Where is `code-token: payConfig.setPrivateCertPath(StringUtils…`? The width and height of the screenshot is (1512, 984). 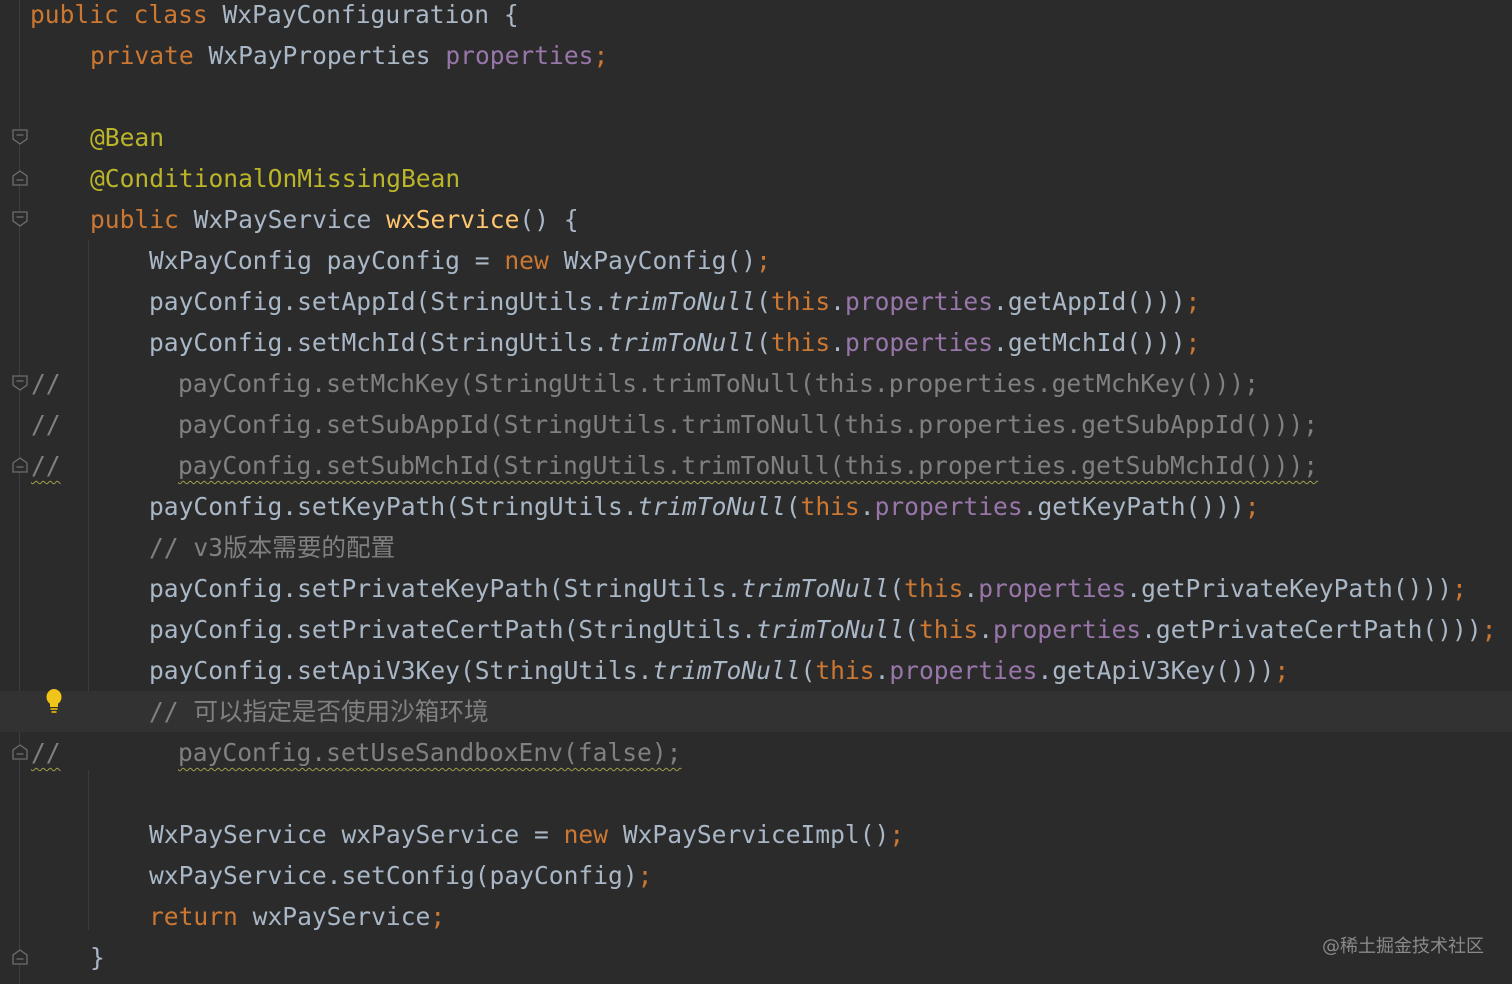
code-token: payConfig.setPrivateCertPath(StringUtils… is located at coordinates (453, 629).